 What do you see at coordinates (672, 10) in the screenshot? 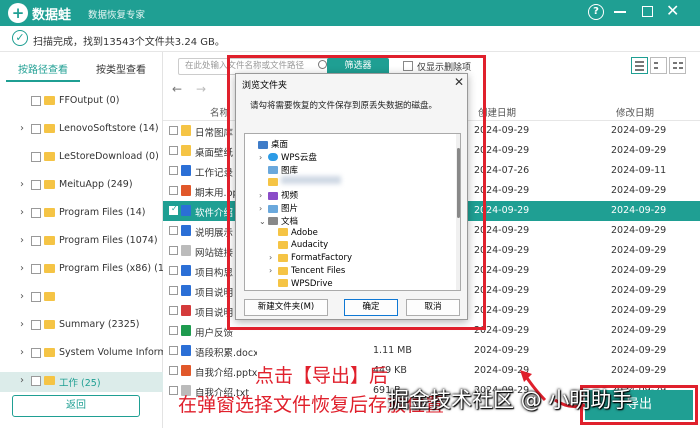
I see `close-icon: ✕` at bounding box center [672, 10].